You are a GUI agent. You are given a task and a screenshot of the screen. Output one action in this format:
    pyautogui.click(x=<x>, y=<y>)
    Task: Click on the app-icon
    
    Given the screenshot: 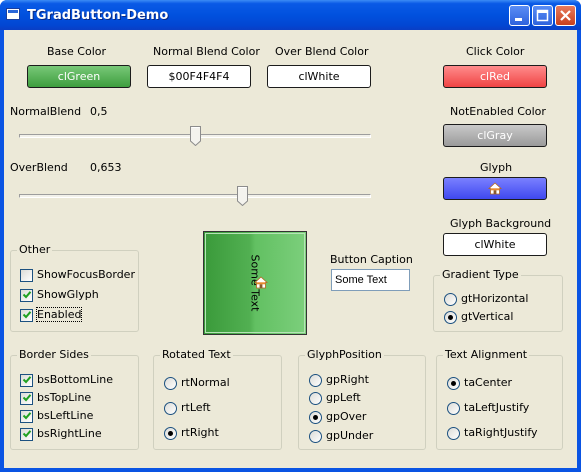 What is the action you would take?
    pyautogui.click(x=13, y=14)
    